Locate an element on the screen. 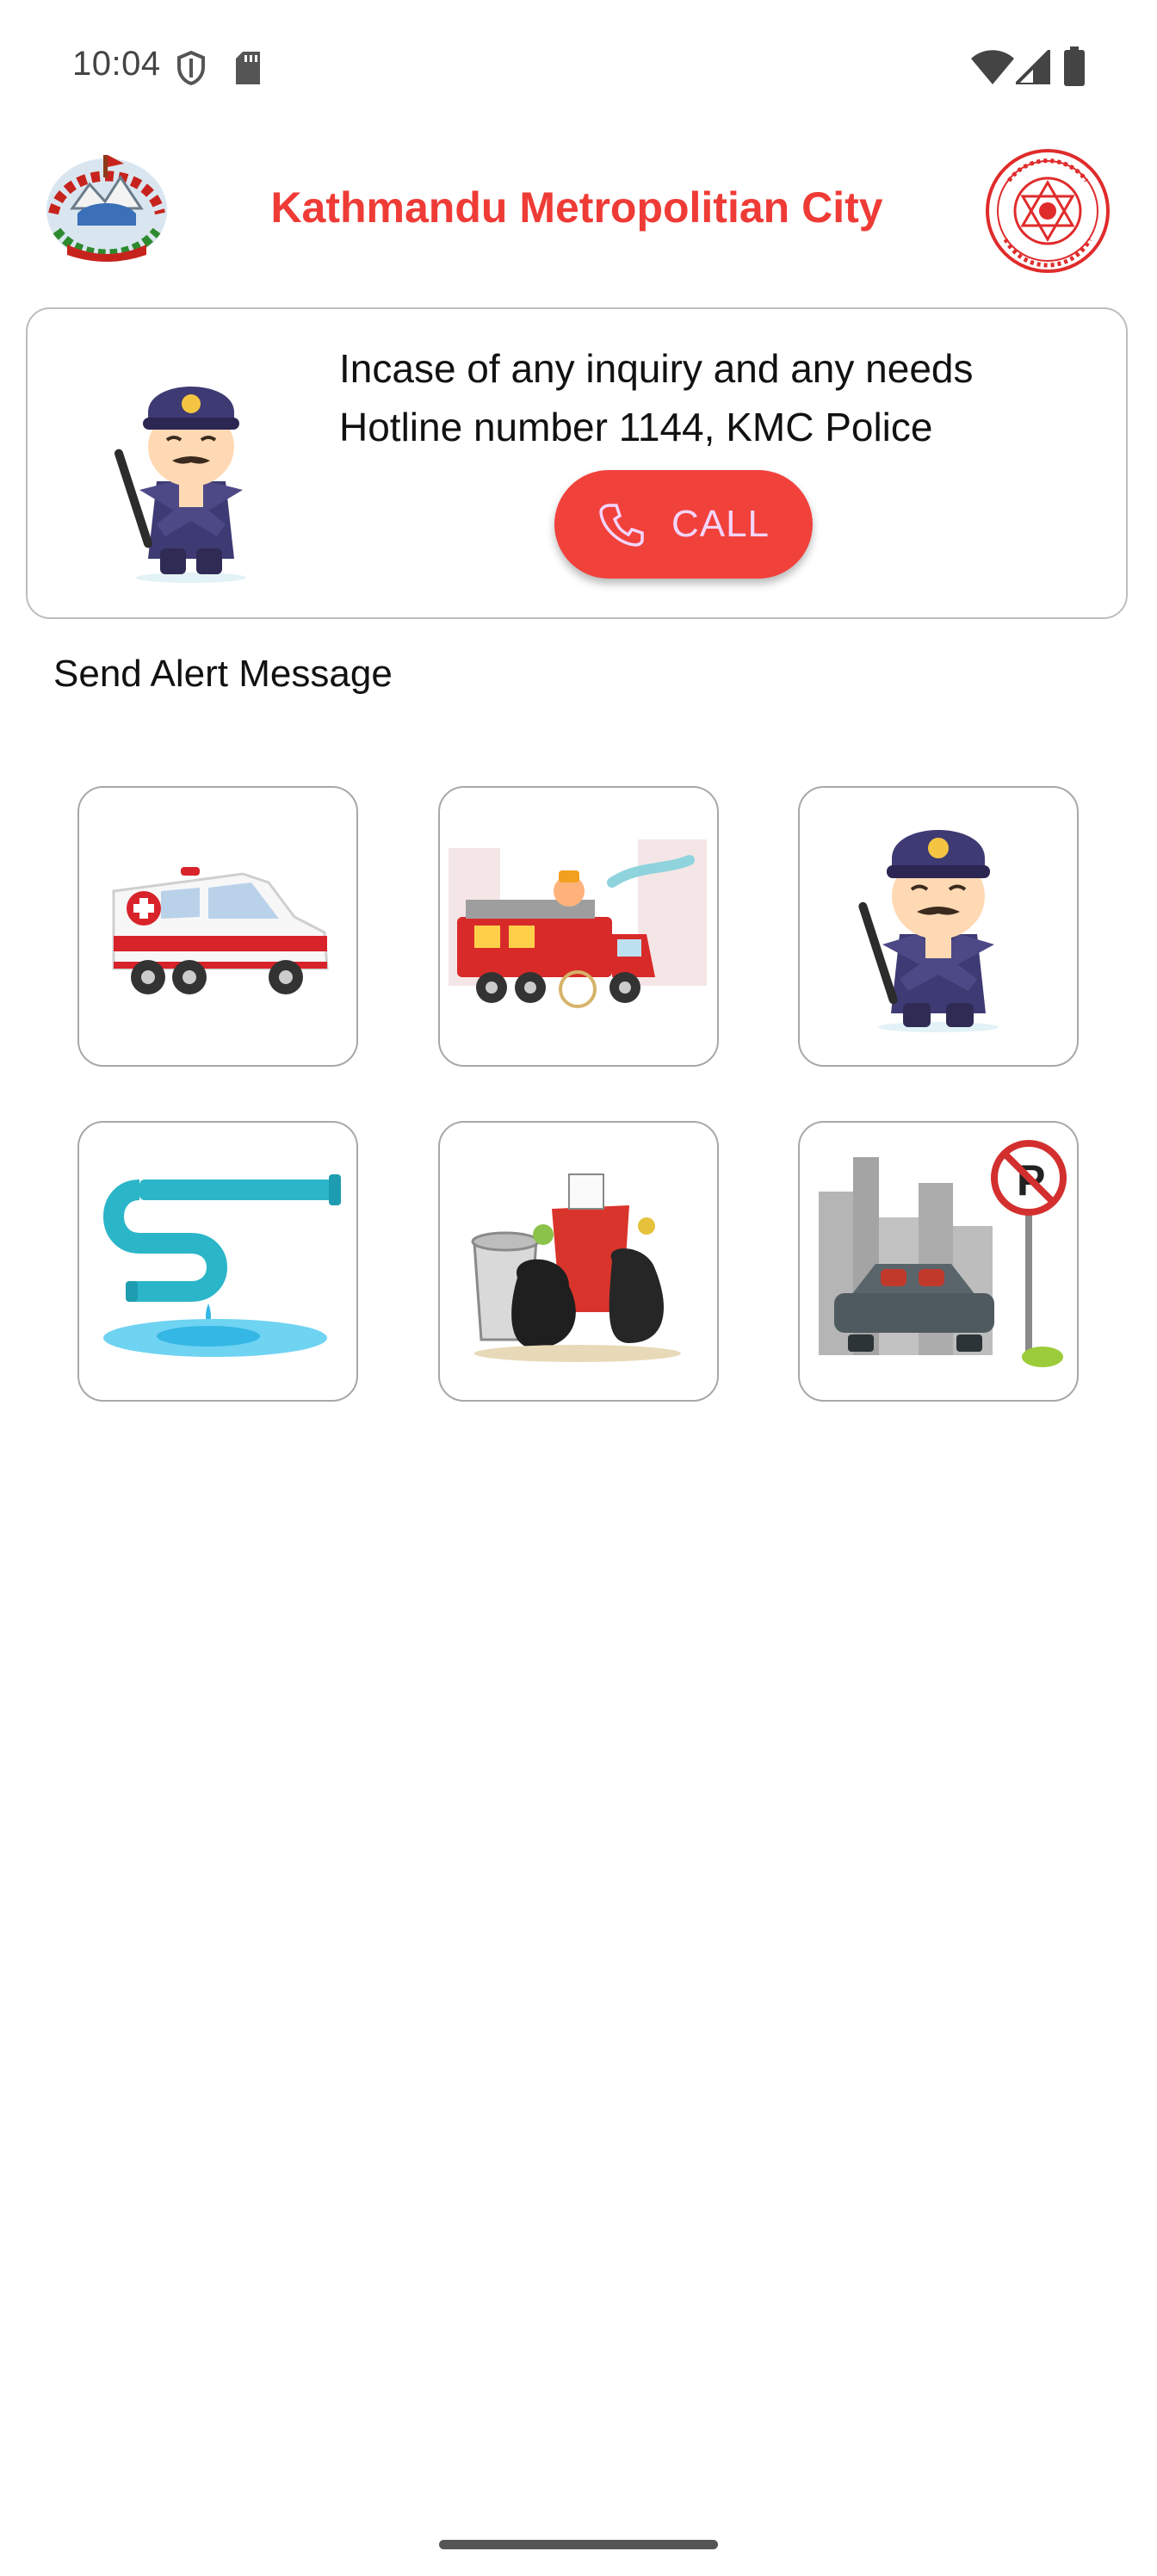 The width and height of the screenshot is (1157, 2576). app-header: Kathmandu Metropolitian City is located at coordinates (579, 211).